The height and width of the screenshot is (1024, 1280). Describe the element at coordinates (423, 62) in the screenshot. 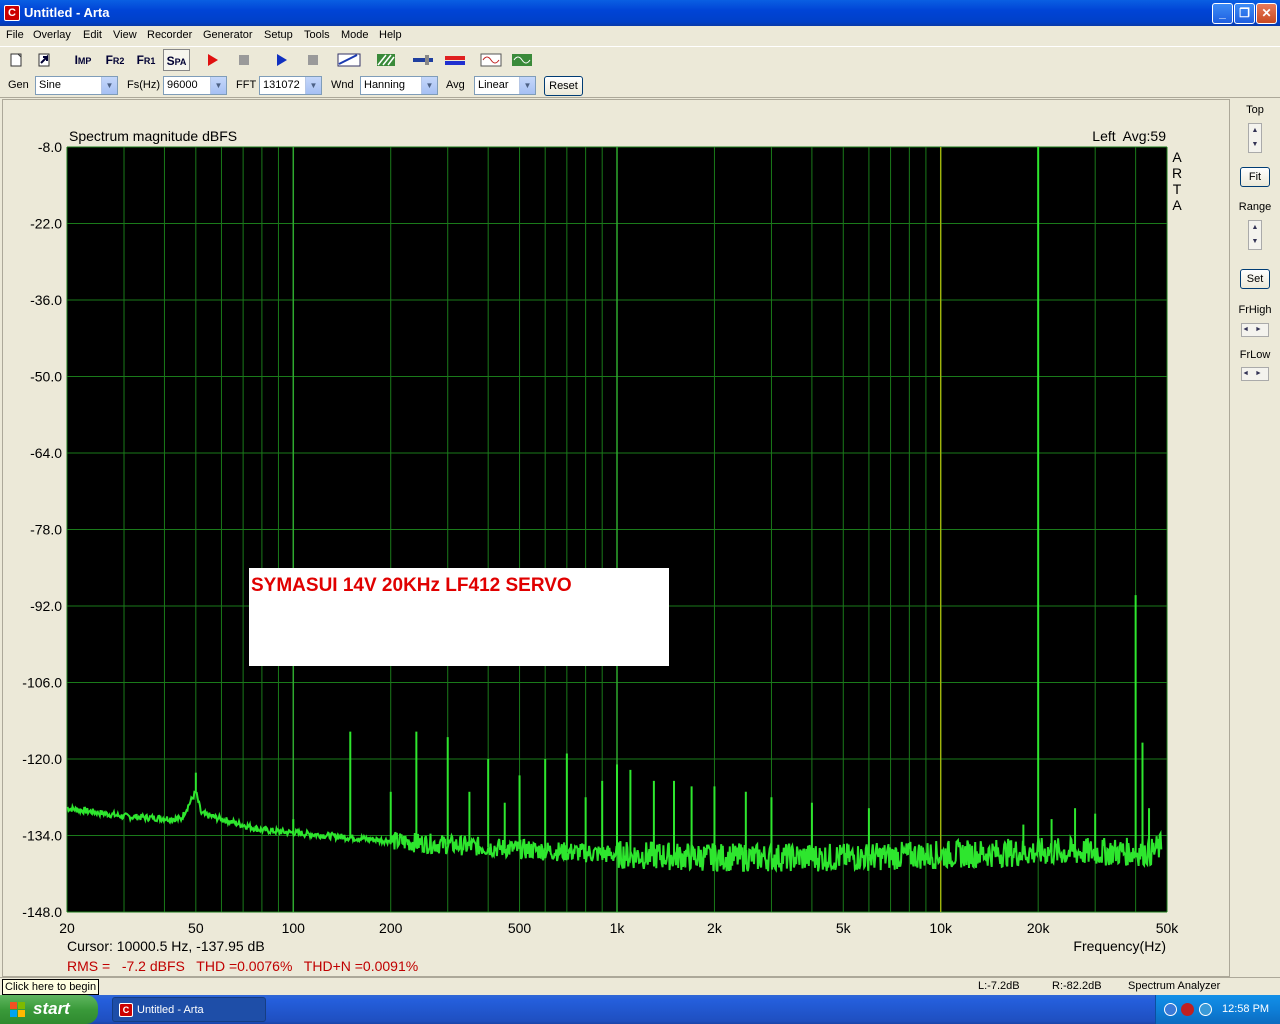

I see `slider-control-icon` at that location.